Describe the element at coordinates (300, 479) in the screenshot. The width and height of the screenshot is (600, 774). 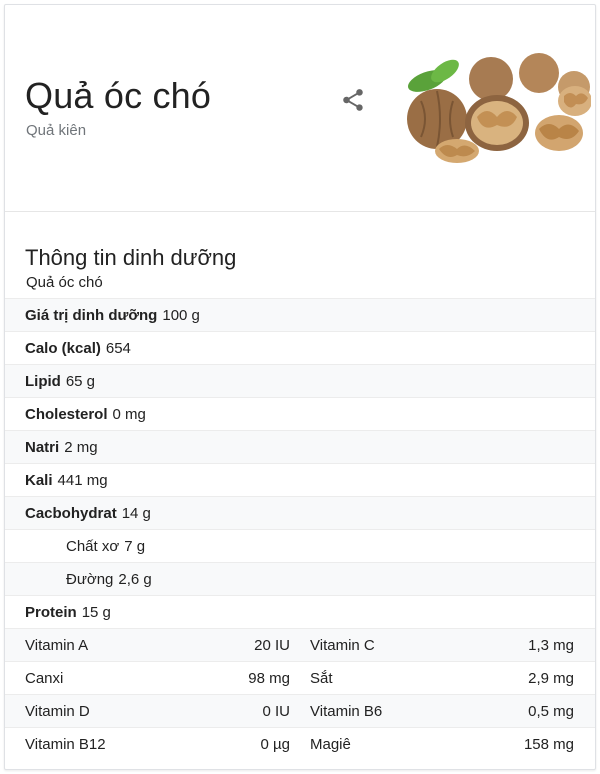
I see `table-row: Kali 441 mg` at that location.